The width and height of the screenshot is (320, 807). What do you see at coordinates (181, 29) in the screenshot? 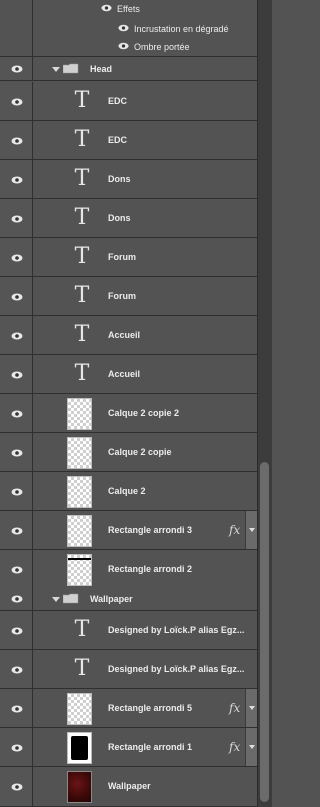
I see `effect-item-label: Incrustation en dégradé` at bounding box center [181, 29].